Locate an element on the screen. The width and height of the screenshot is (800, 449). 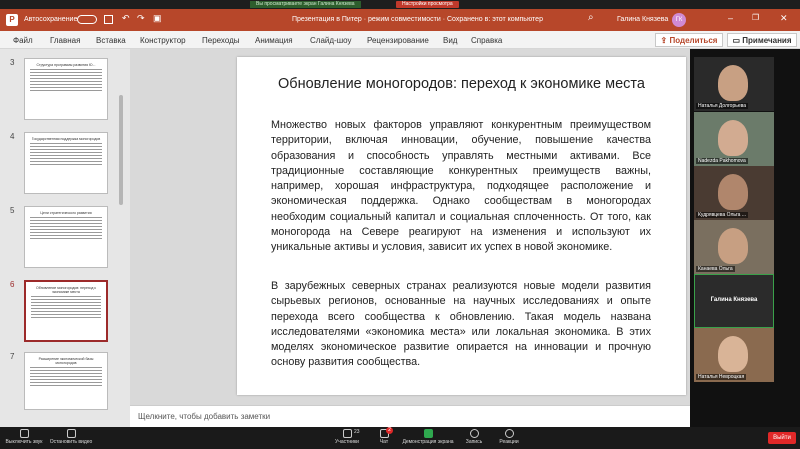
minimize-icon: – is located at coordinates (730, 18).